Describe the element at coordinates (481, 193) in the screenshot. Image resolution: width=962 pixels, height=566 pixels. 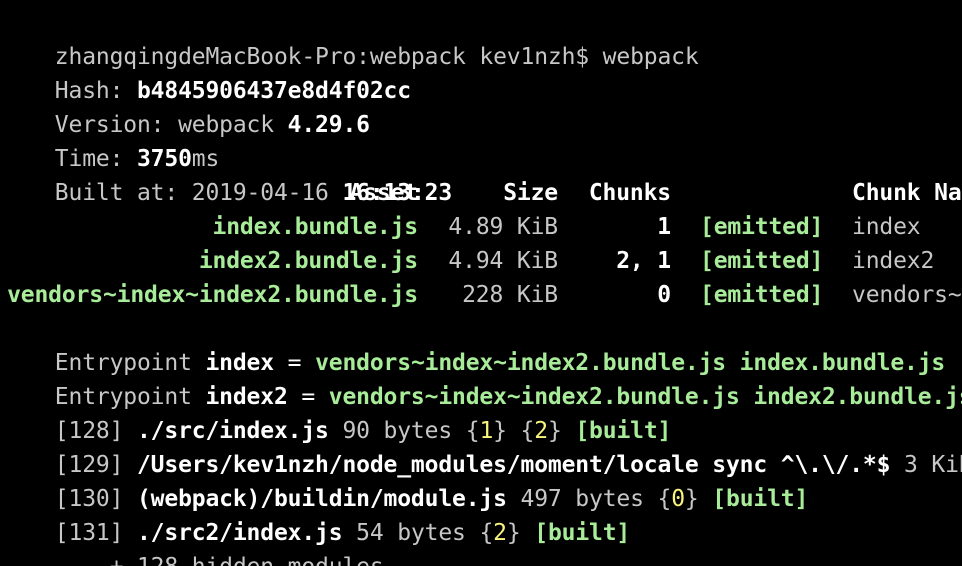
I see `asset-table-header: Asset Size Chunks Chunk Na` at that location.